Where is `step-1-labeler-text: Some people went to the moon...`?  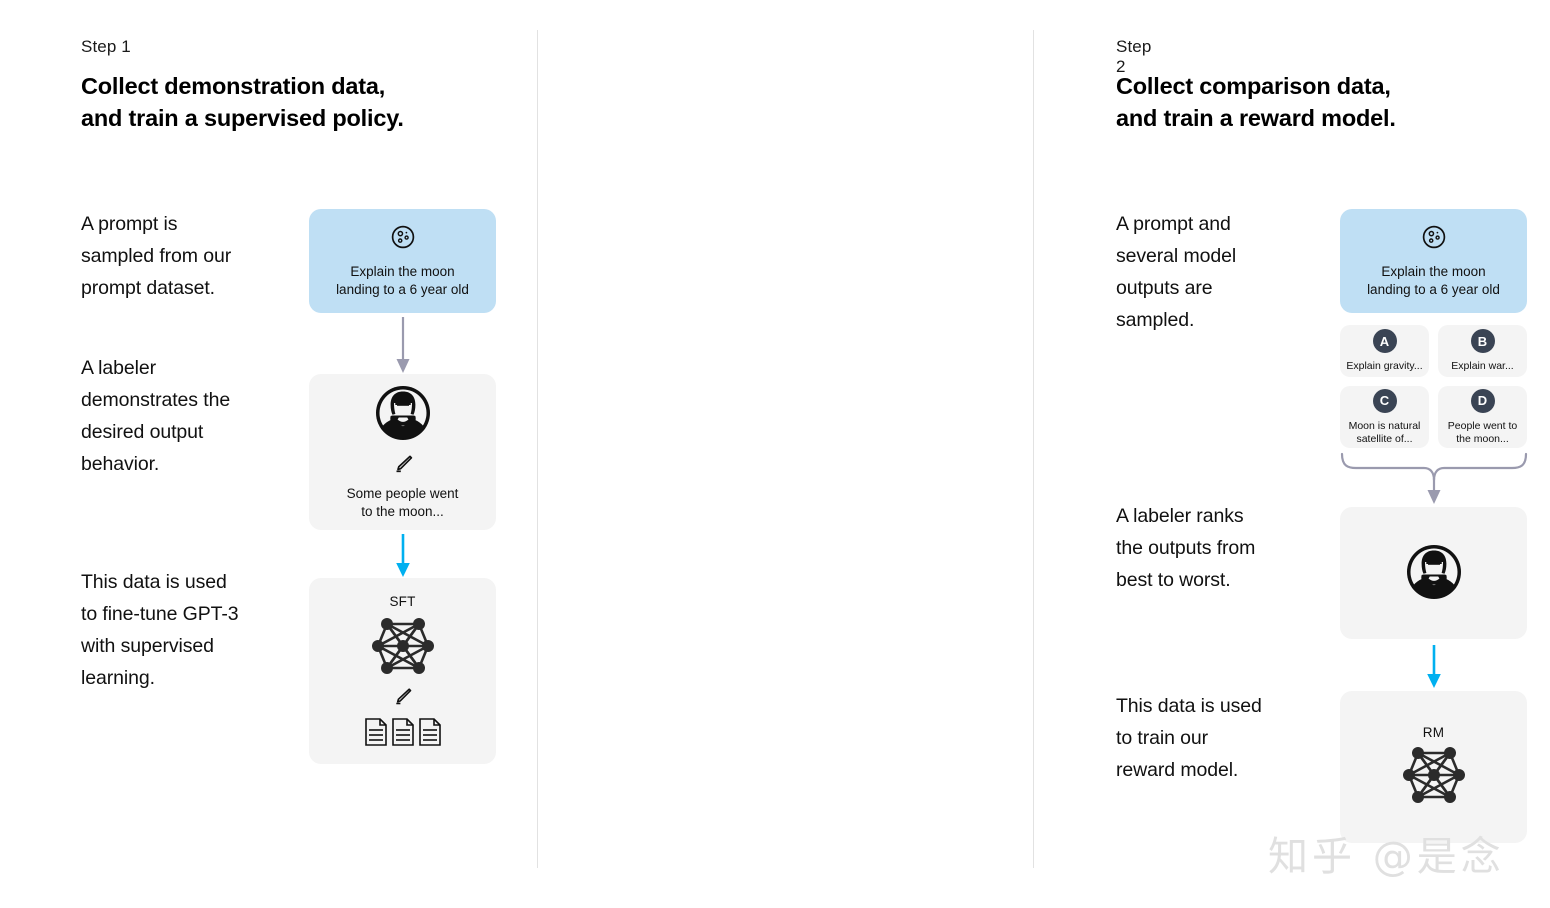
step-1-labeler-text: Some people went to the moon... is located at coordinates (402, 502).